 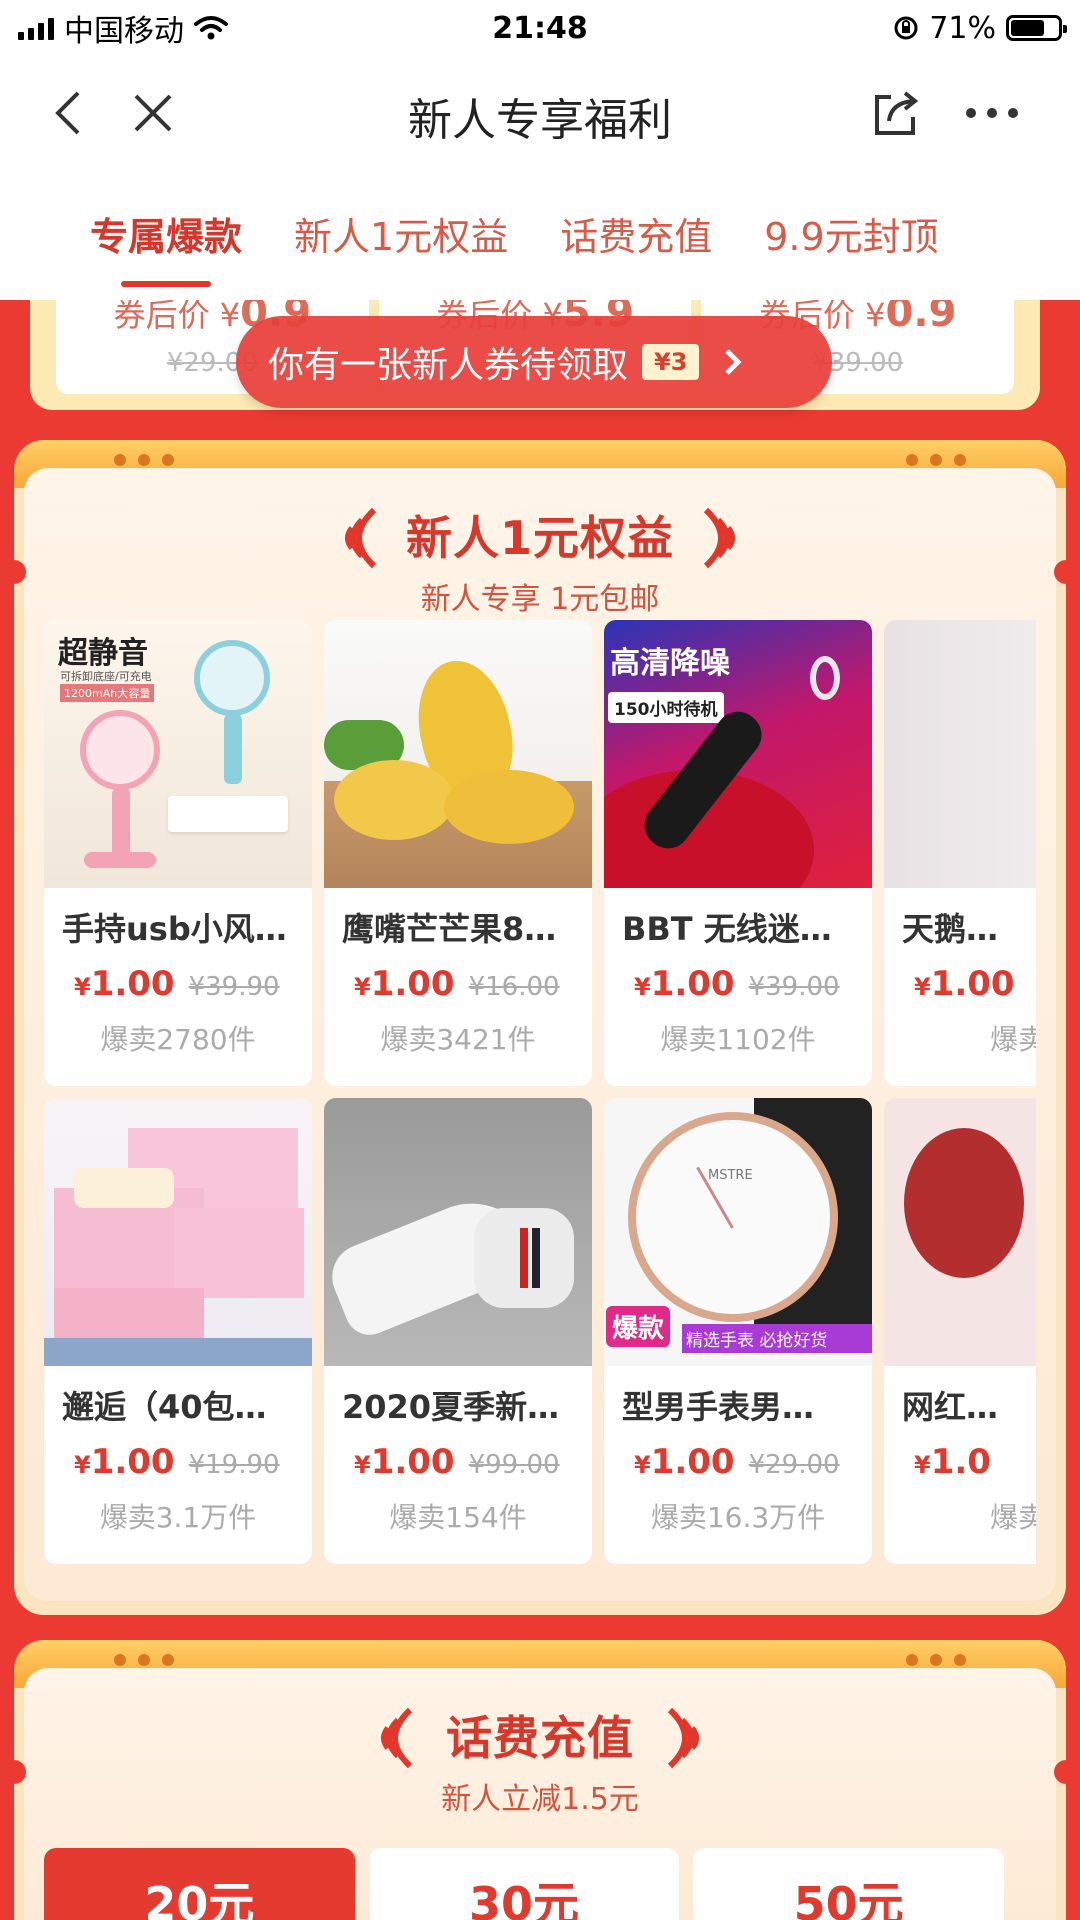 I want to click on price-label: 券后价 ¥, so click(x=177, y=317).